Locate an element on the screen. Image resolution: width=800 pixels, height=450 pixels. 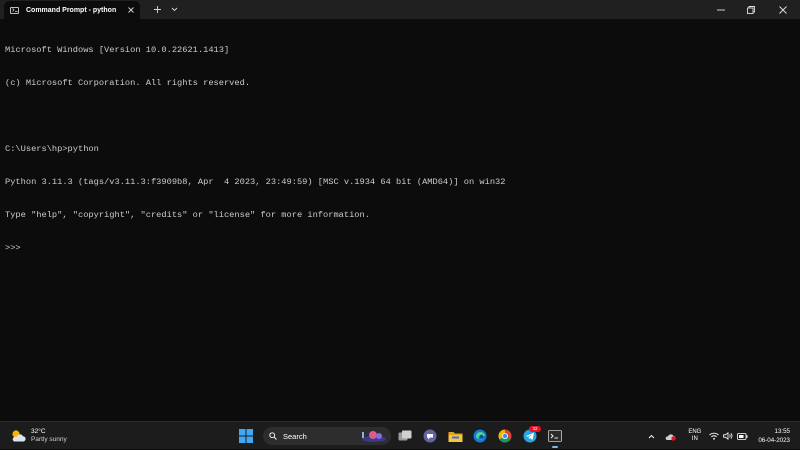
search-icon is located at coordinates (273, 436).